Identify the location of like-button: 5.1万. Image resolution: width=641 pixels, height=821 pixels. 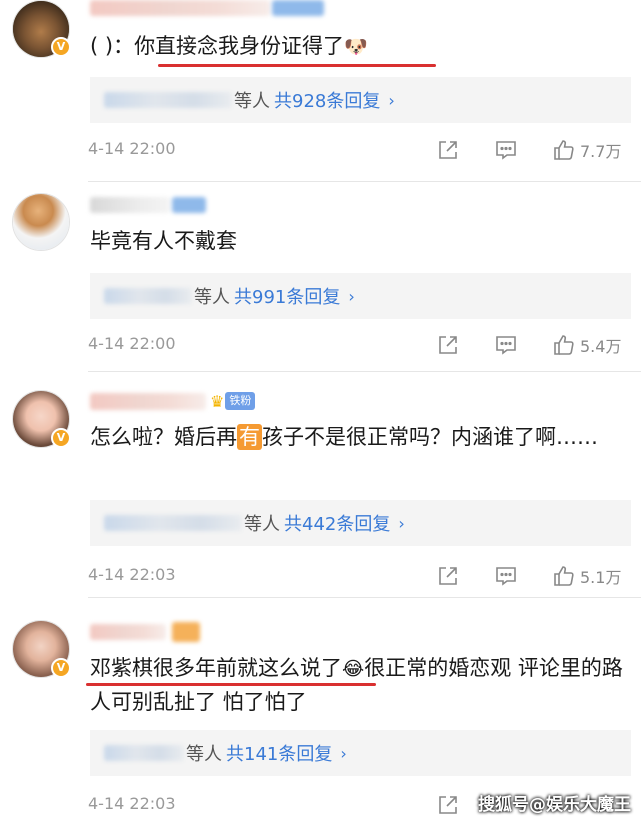
(586, 576).